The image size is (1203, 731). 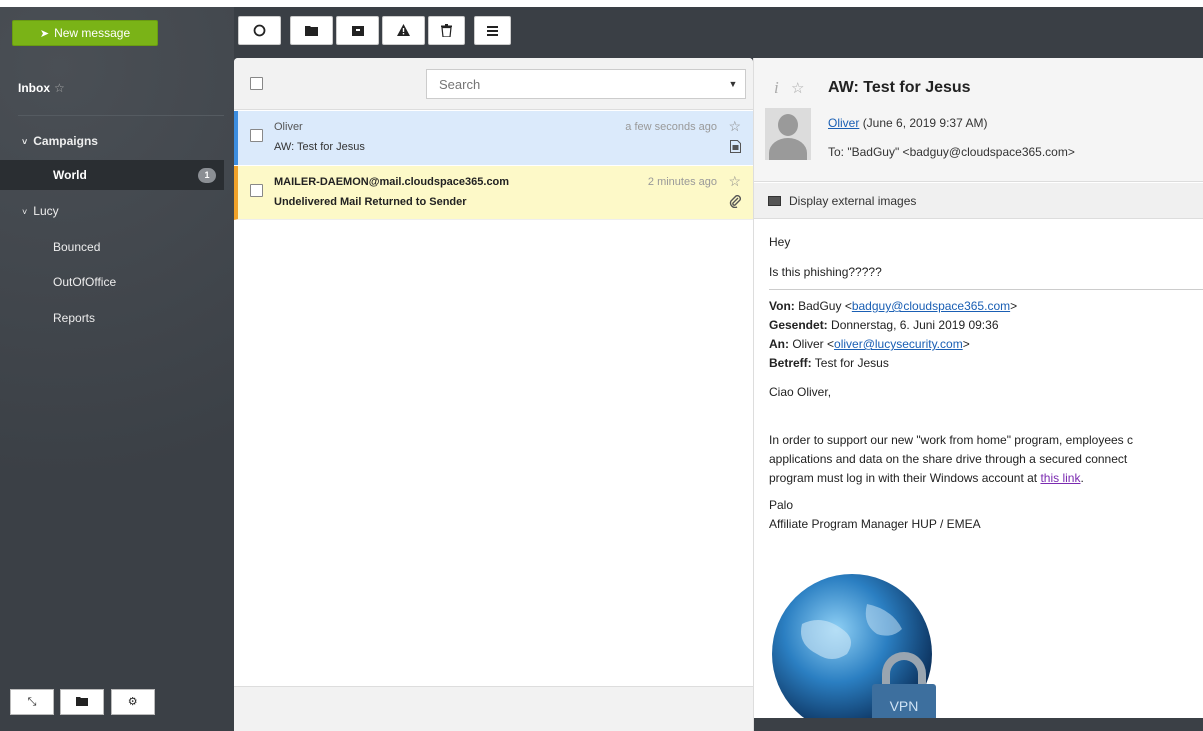 What do you see at coordinates (370, 202) in the screenshot?
I see `message-subject: Undelivered Mail Returned to Sender` at bounding box center [370, 202].